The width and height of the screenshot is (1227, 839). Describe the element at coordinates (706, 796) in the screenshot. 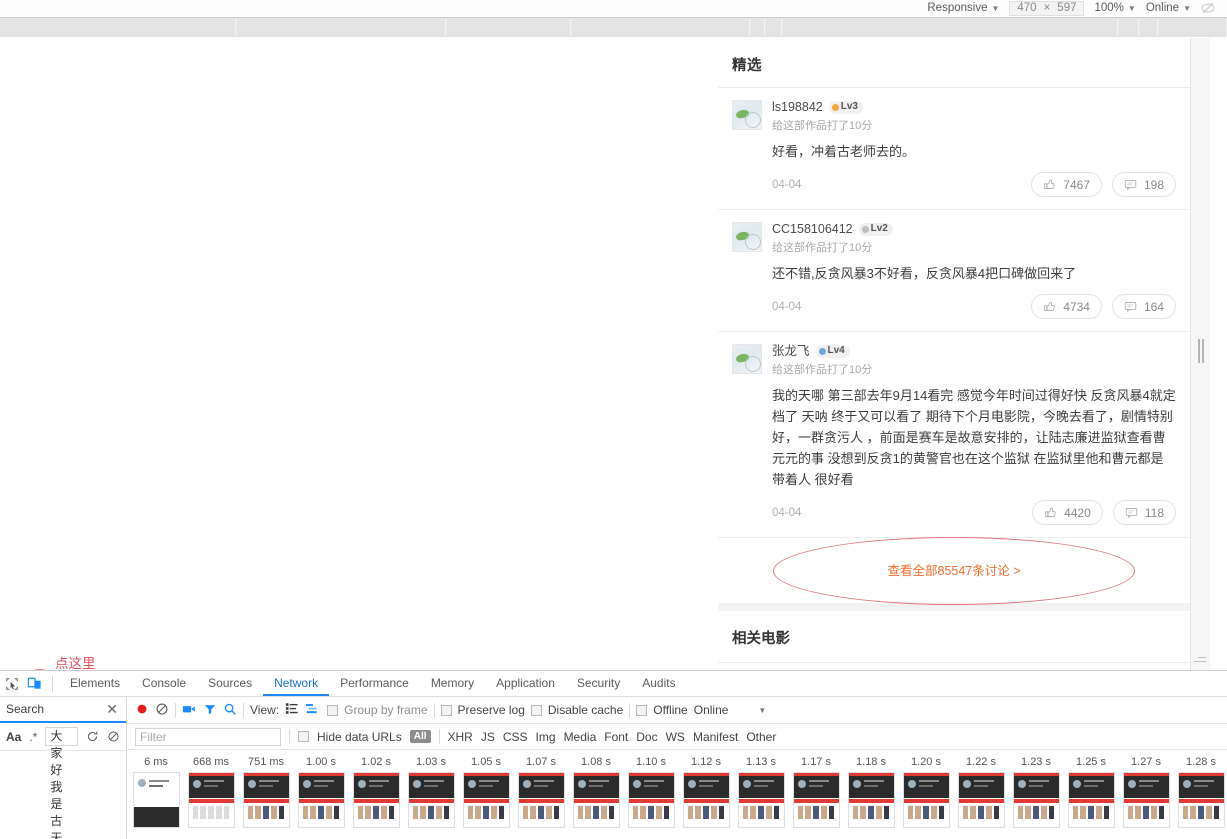

I see `filmstrip-frame: 1.12 s` at that location.